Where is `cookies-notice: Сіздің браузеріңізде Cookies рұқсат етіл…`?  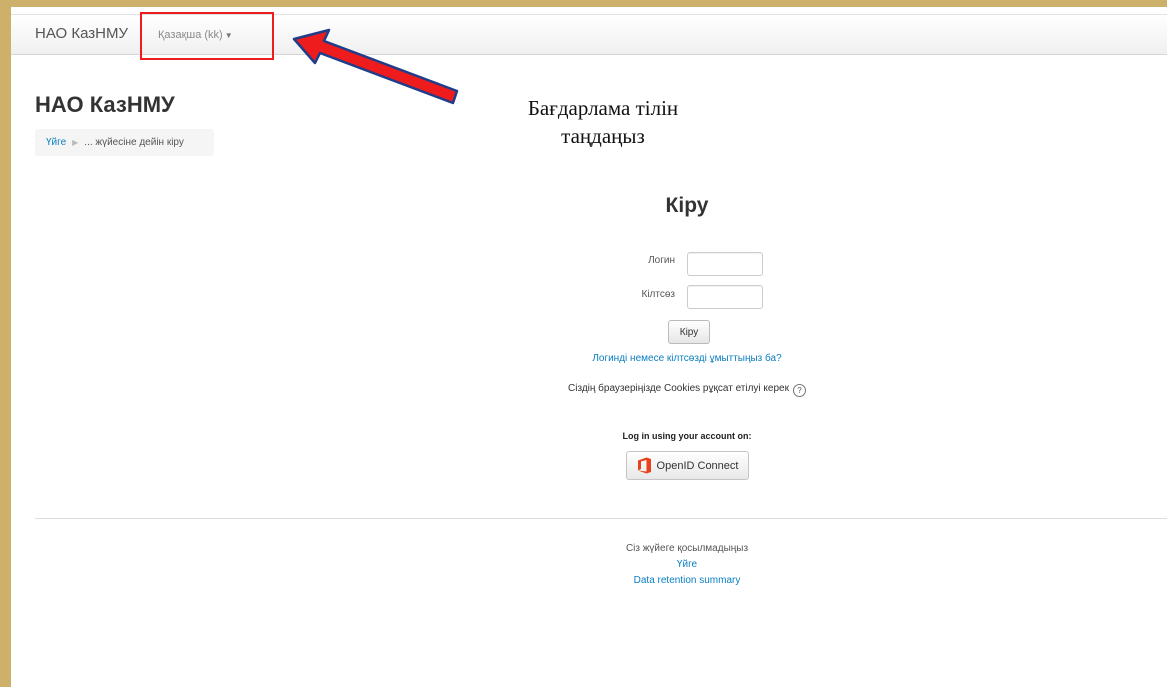 cookies-notice: Сіздің браузеріңізде Cookies рұқсат етіл… is located at coordinates (589, 390).